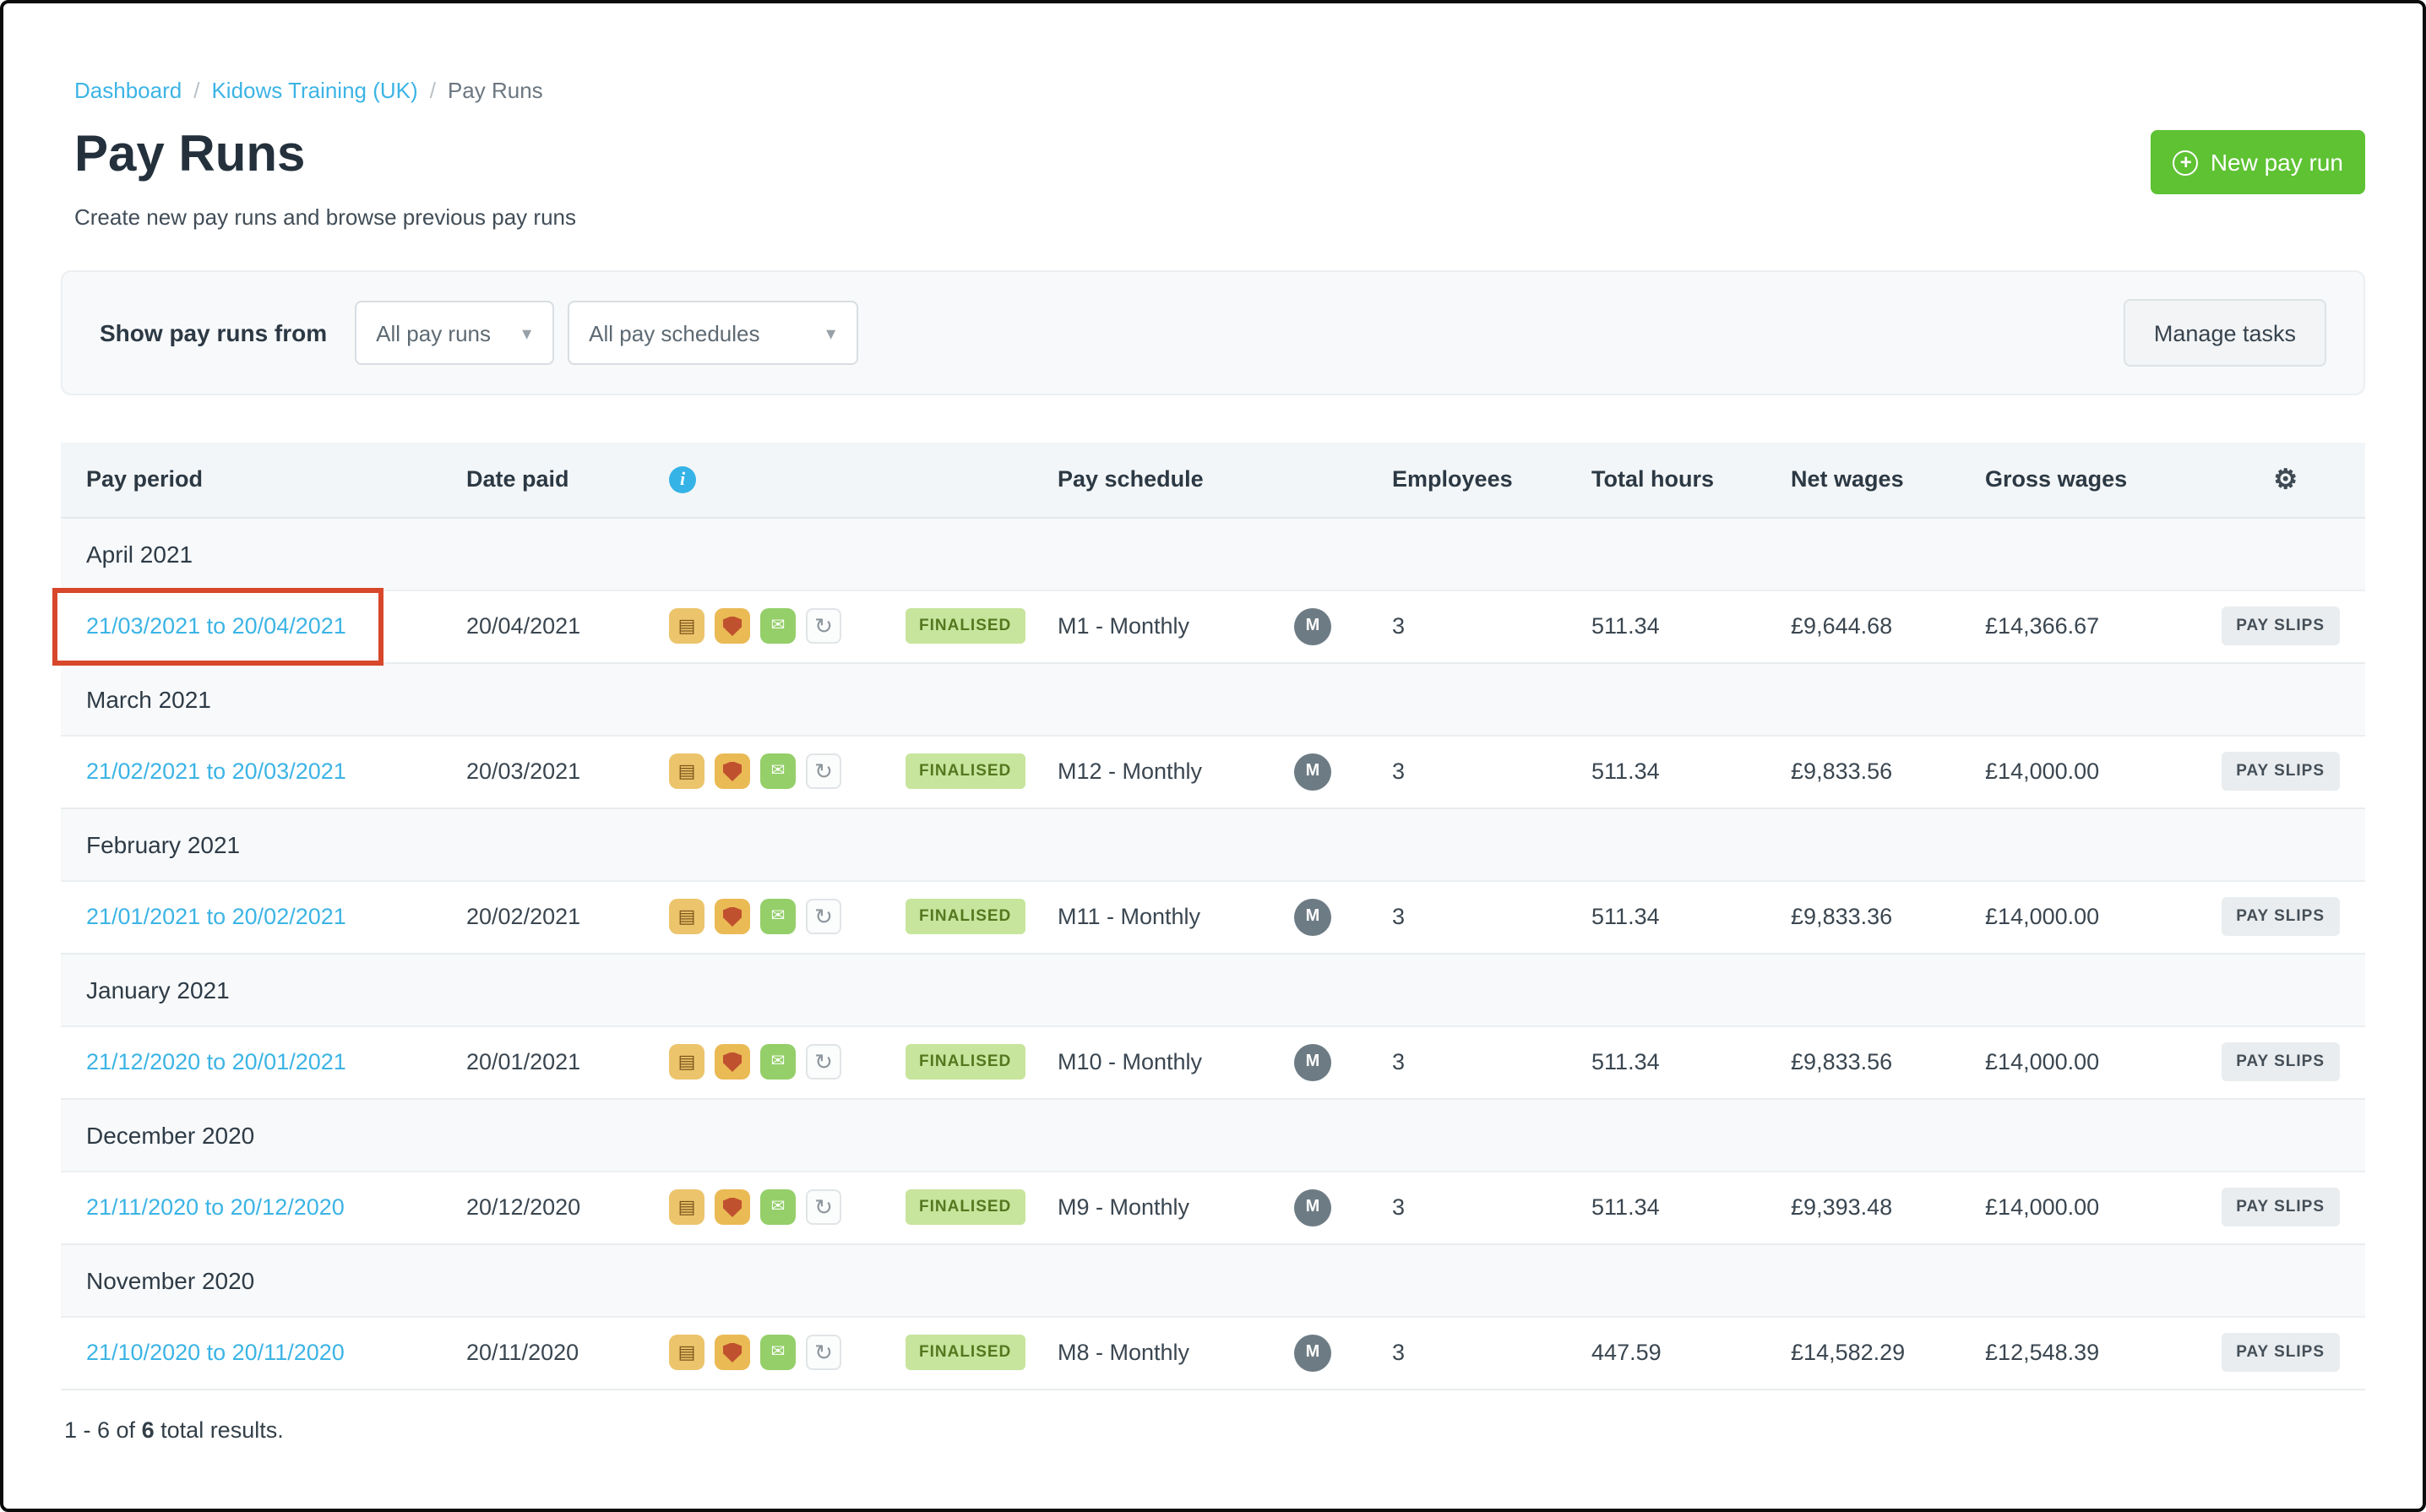 The width and height of the screenshot is (2426, 1512). Describe the element at coordinates (674, 333) in the screenshot. I see `pay-schedules-filter-value: All pay schedules` at that location.